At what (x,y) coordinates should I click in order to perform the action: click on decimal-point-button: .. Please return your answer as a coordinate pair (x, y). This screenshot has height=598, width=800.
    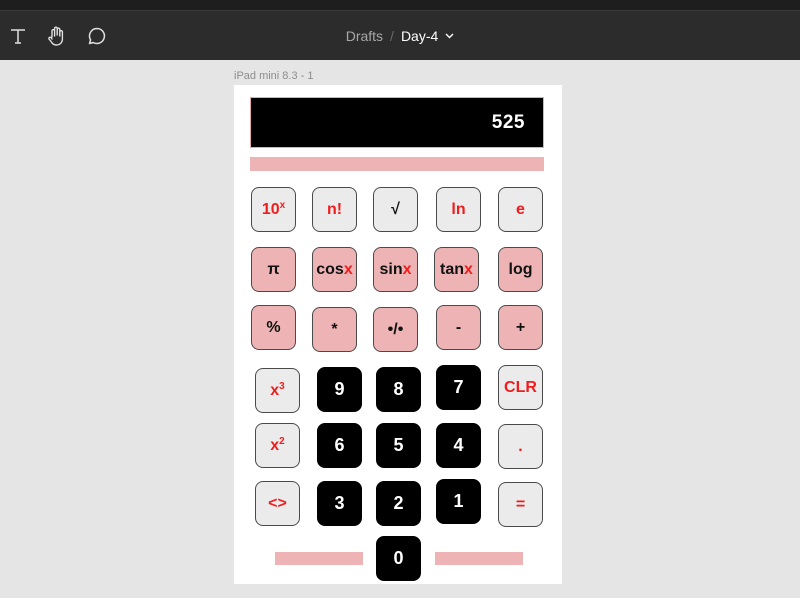
    Looking at the image, I should click on (520, 446).